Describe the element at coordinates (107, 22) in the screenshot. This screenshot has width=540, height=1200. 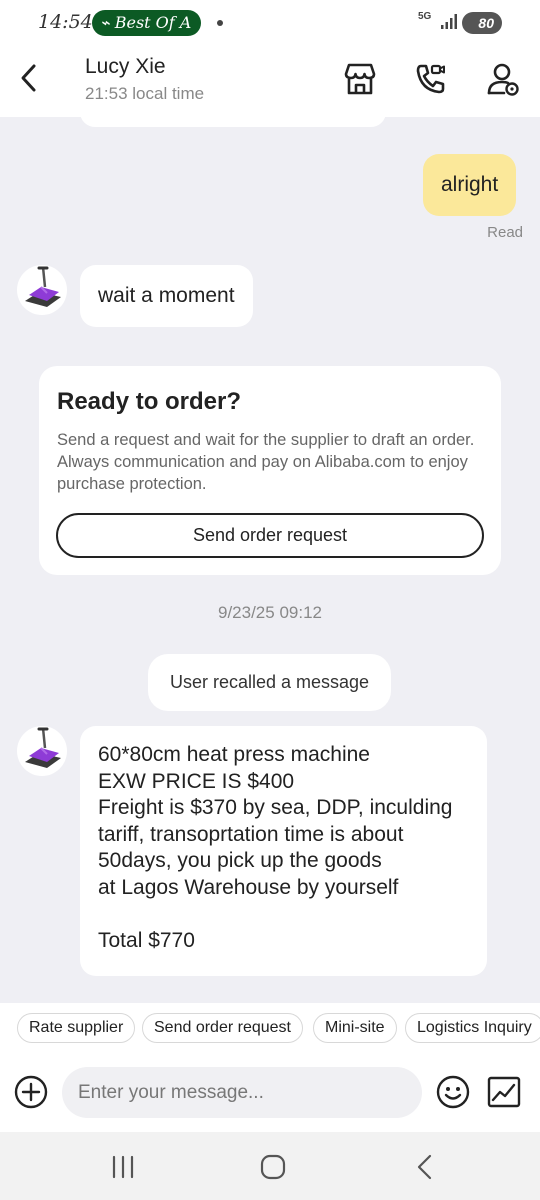
I see `pulse-icon: ⌁` at that location.